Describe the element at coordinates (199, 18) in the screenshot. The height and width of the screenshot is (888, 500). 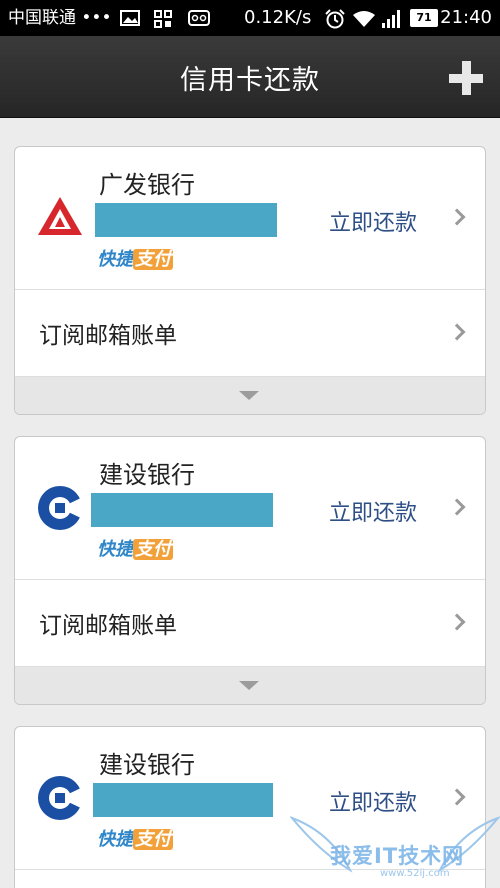
I see `voicemail-icon` at that location.